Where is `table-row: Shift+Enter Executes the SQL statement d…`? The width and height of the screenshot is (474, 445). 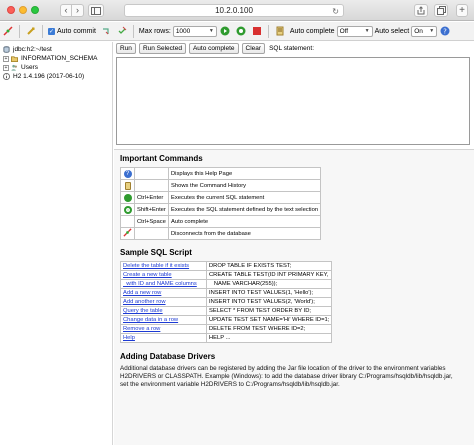
table-row: Shift+Enter Executes the SQL statement d… is located at coordinates (221, 209).